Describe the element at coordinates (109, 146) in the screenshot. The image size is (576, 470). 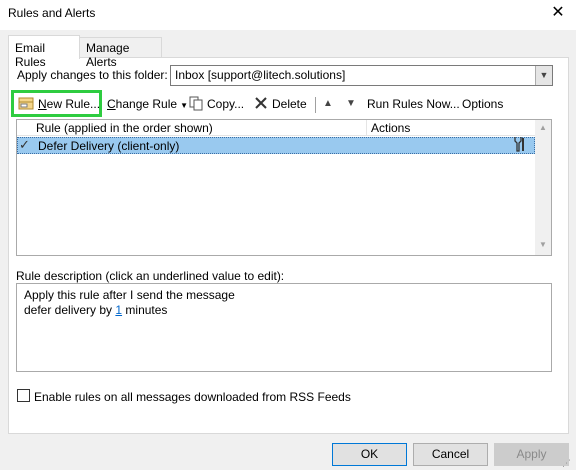
I see `rule-name: Defer Delivery (client-only)` at that location.